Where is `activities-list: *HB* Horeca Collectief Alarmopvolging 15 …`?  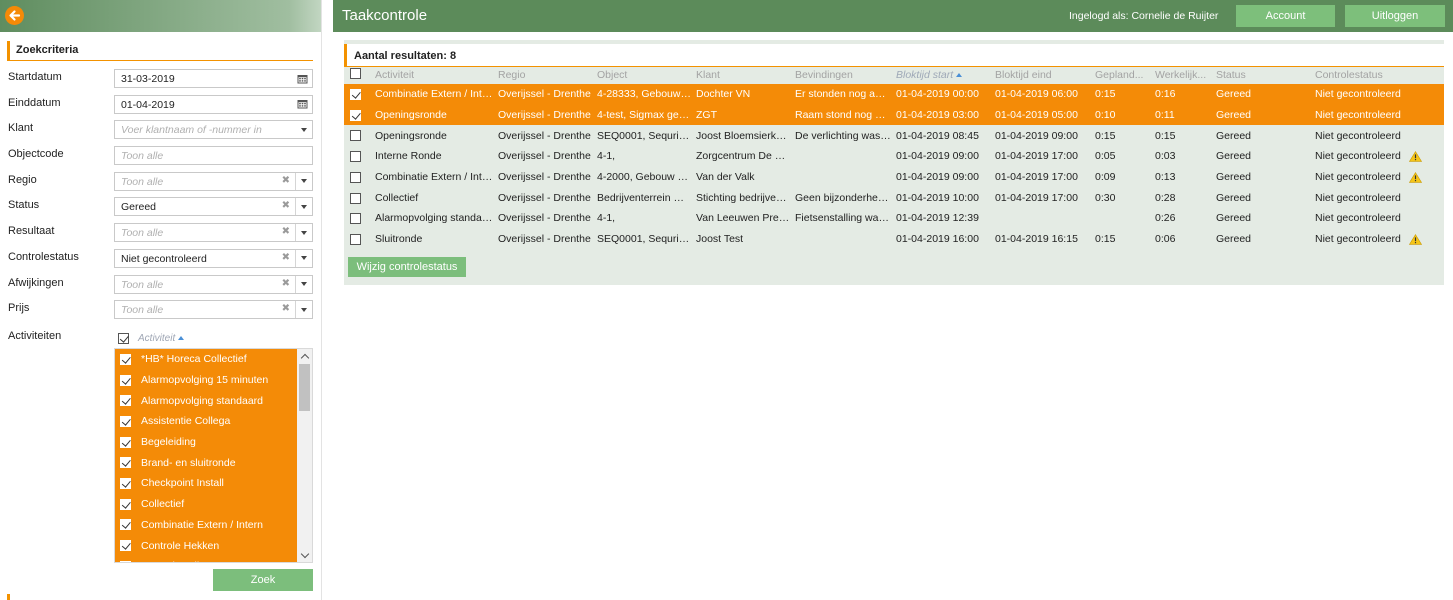 activities-list: *HB* Horeca Collectief Alarmopvolging 15 … is located at coordinates (213, 455).